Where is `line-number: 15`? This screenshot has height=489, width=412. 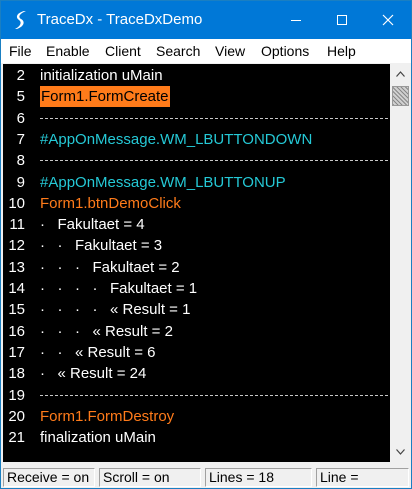
line-number: 15 is located at coordinates (16, 310).